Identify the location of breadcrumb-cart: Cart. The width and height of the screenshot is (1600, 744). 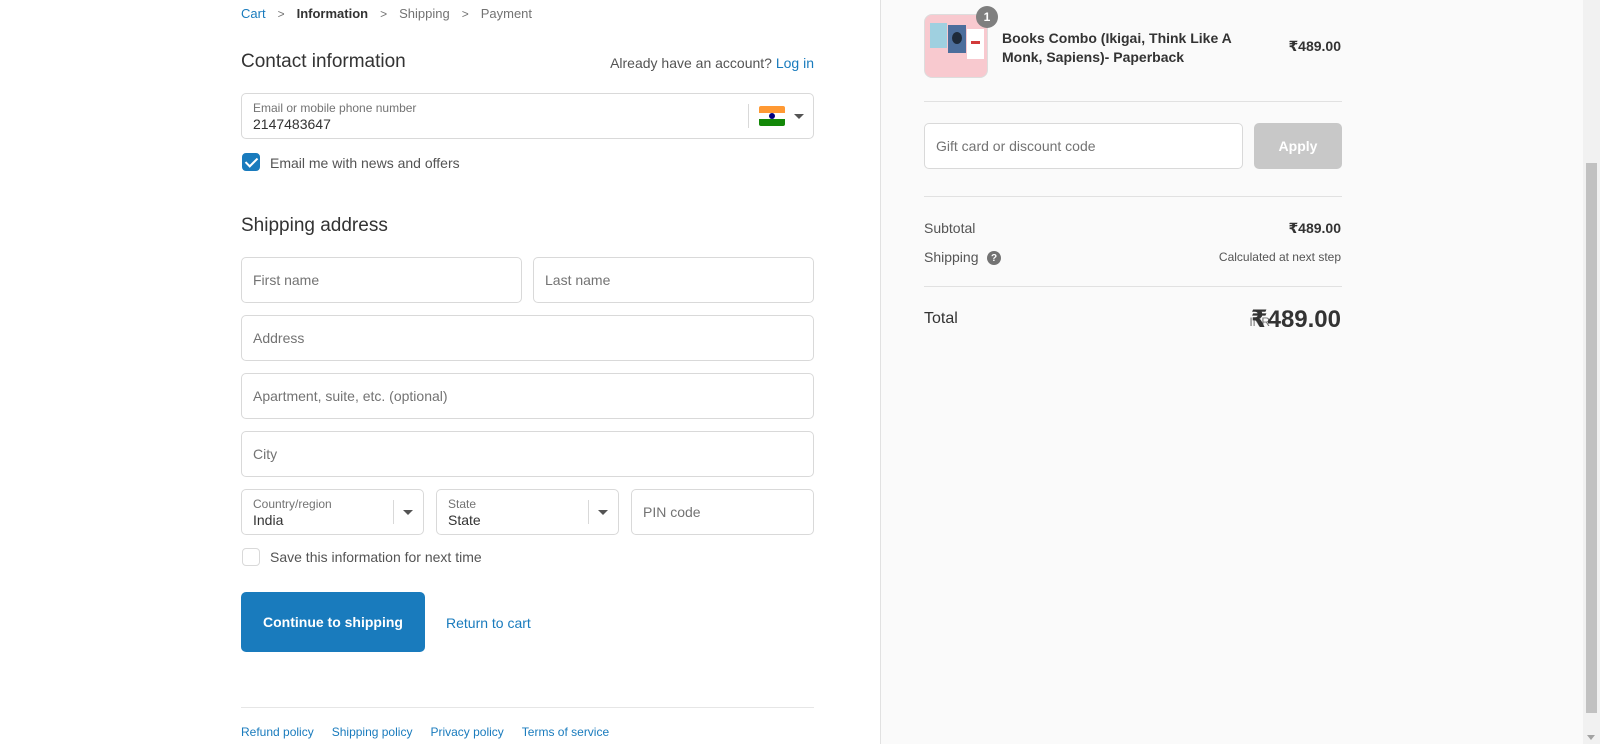
(253, 13).